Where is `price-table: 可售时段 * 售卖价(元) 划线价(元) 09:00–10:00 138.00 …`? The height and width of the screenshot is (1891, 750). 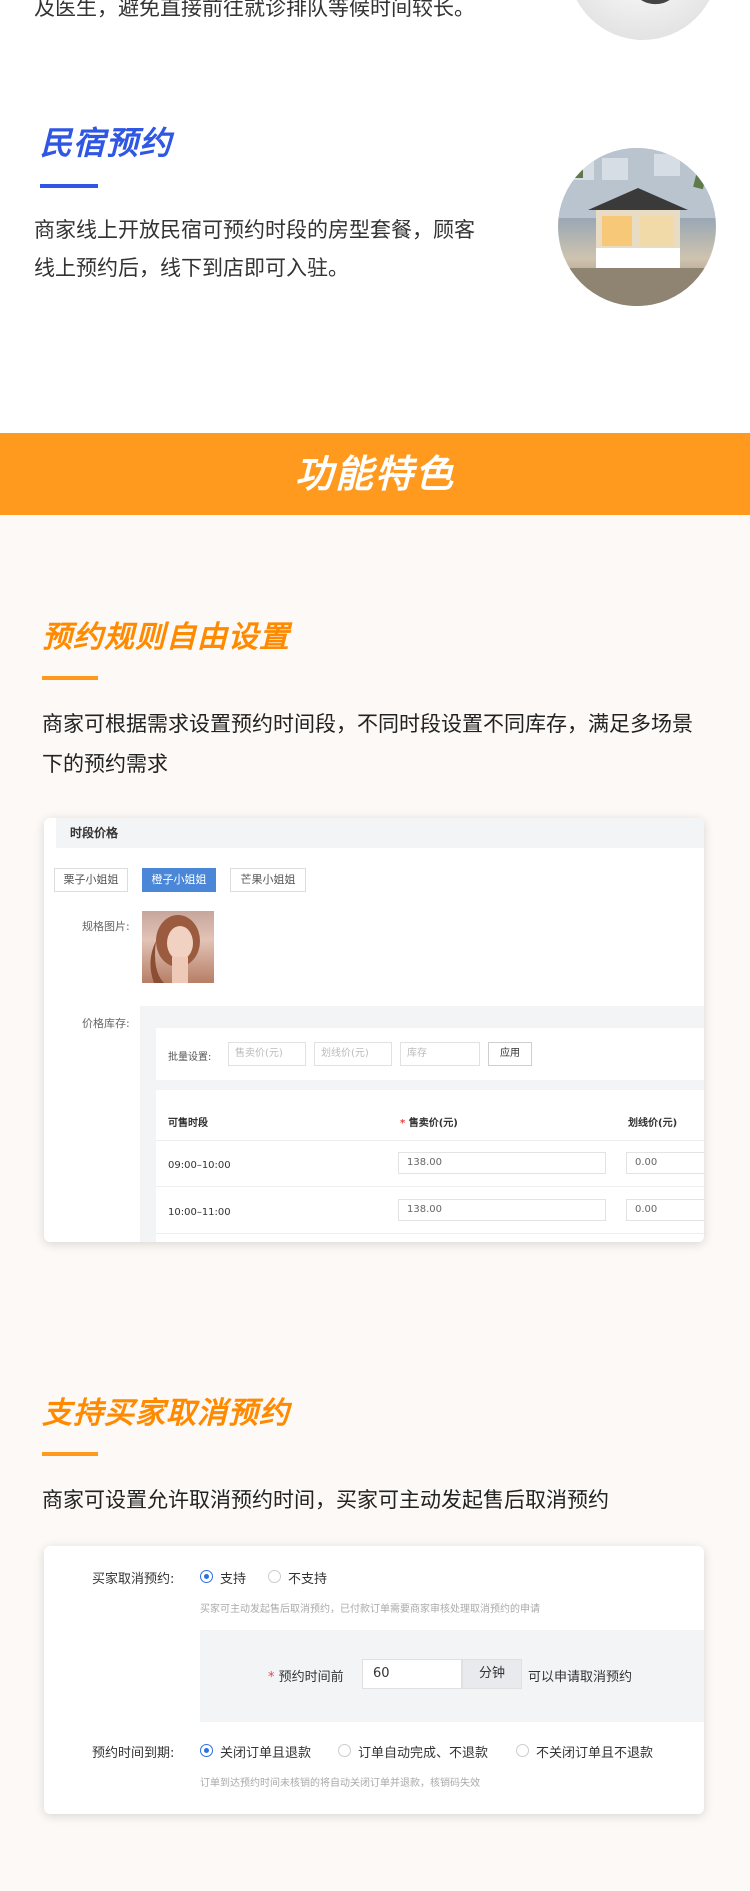
price-table: 可售时段 * 售卖价(元) 划线价(元) 09:00–10:00 138.00 … is located at coordinates (430, 1166).